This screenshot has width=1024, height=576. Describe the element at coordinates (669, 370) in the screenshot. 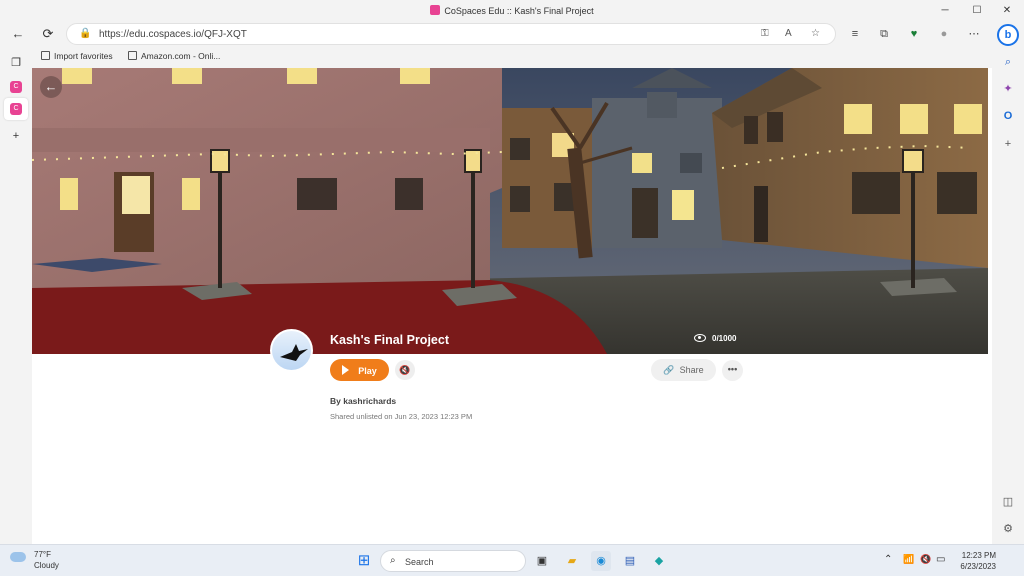

I see `link-icon: 🔗` at that location.